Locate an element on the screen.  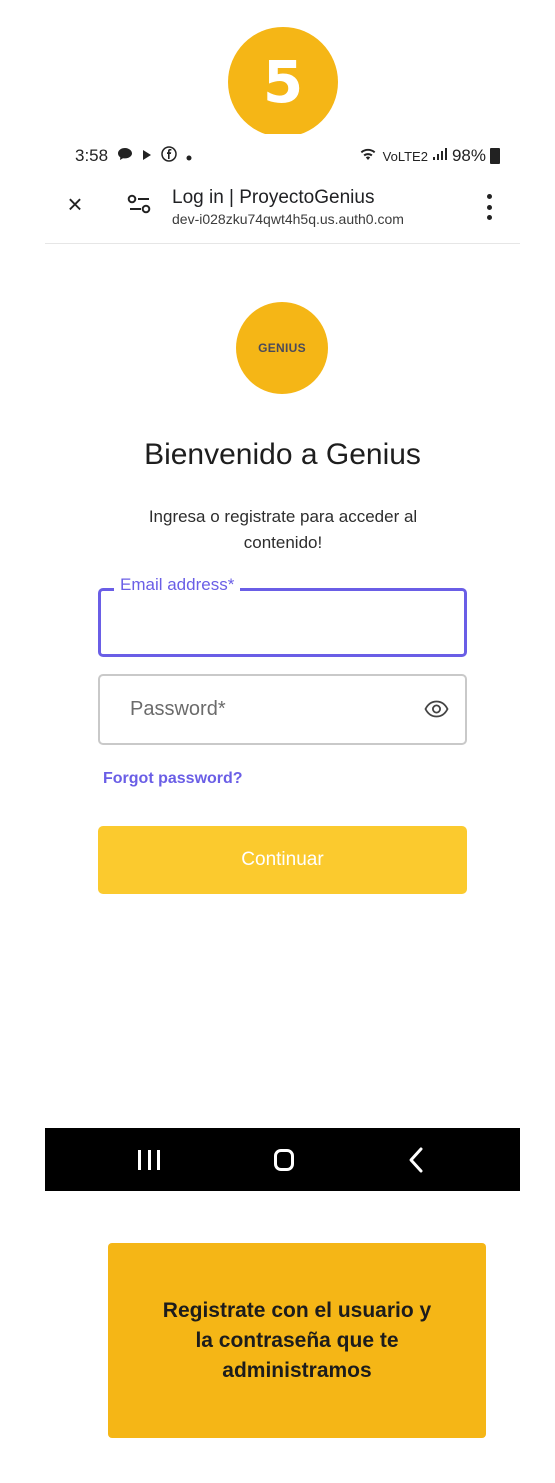
page-title: Log in | ProyectoGenius is located at coordinates (273, 197).